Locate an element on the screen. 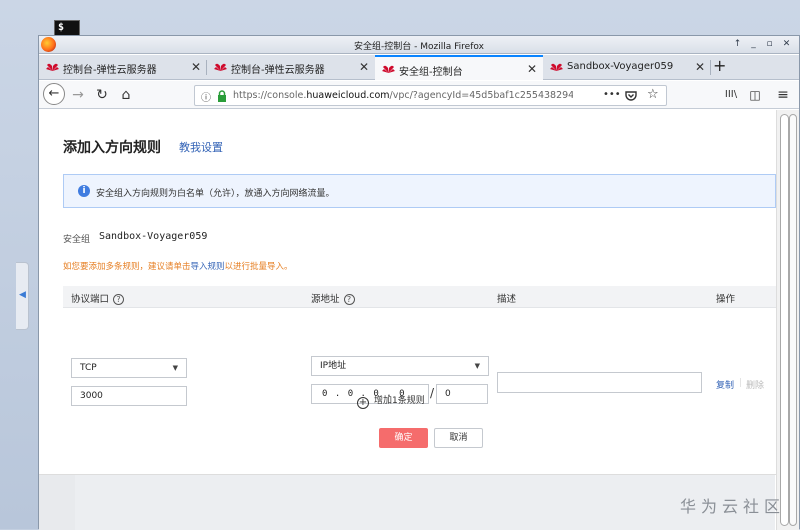 The image size is (800, 530). tab-sandbox: Sandbox-Voyager059 ✕ is located at coordinates (627, 67).